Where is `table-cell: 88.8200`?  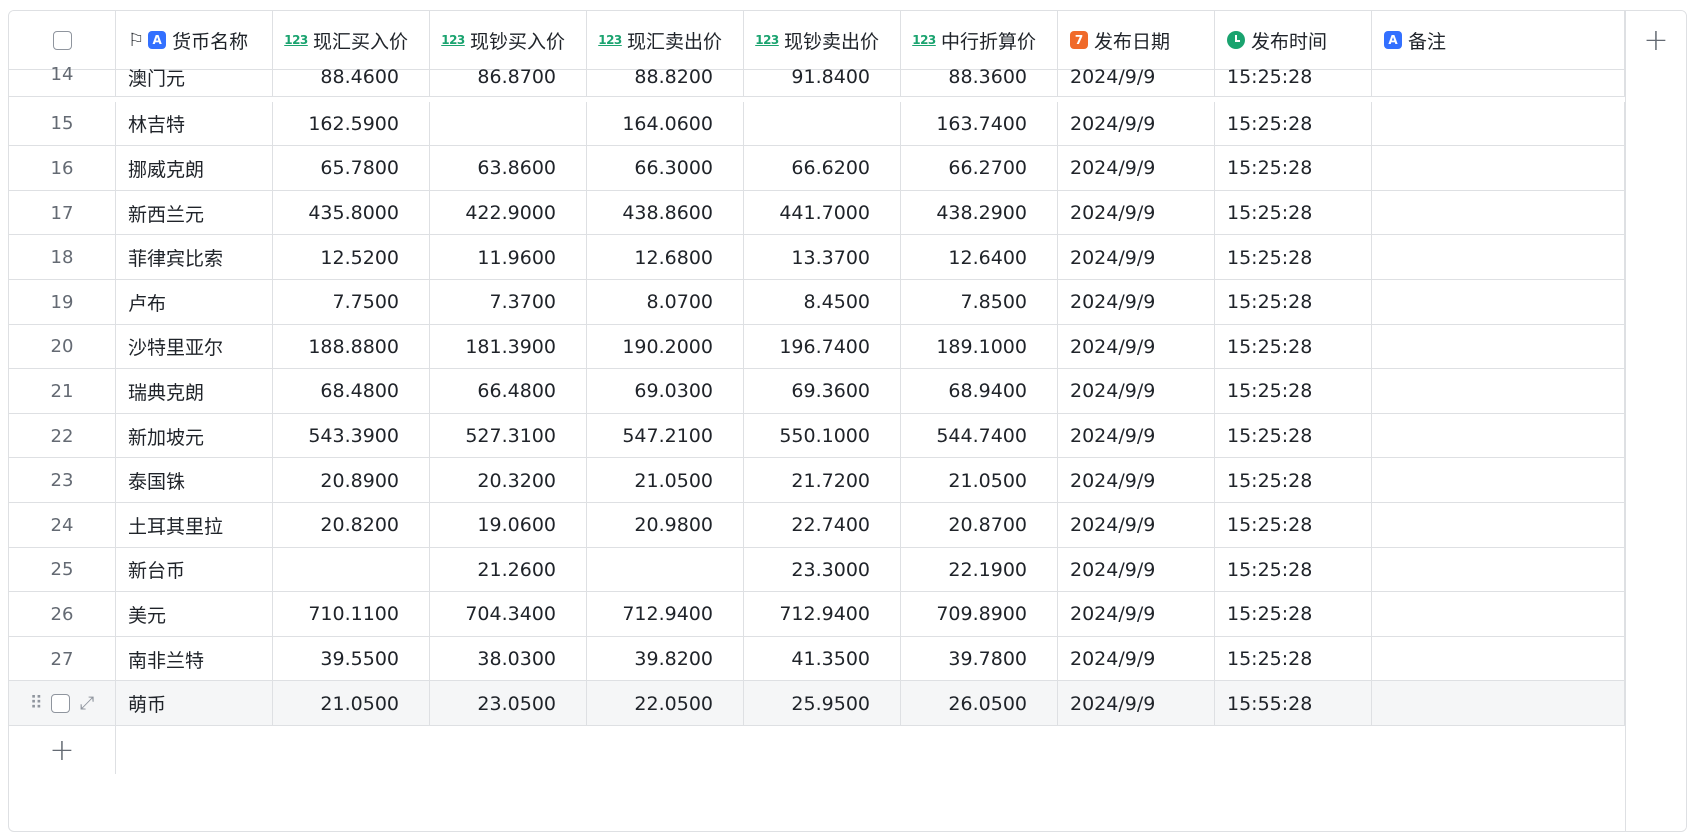 table-cell: 88.8200 is located at coordinates (665, 77).